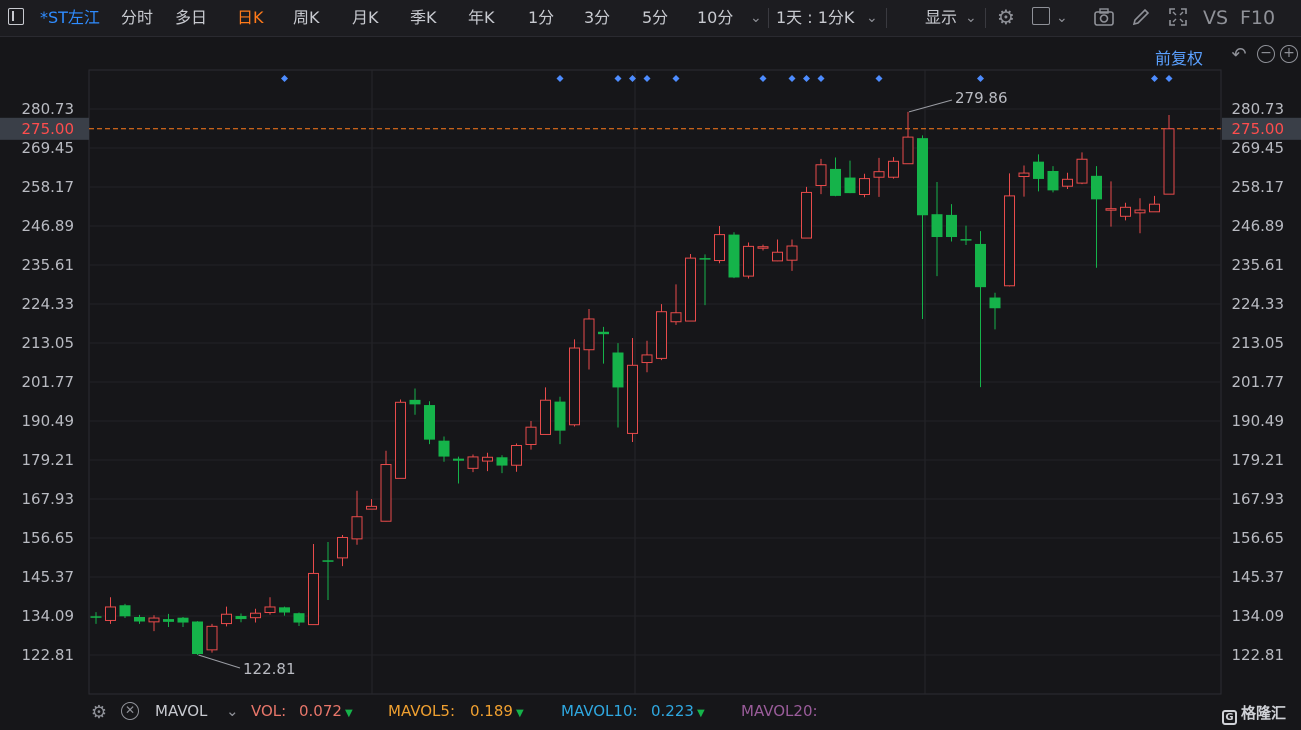 This screenshot has height=730, width=1301. Describe the element at coordinates (269, 669) in the screenshot. I see `min-price-label: 122.81` at that location.